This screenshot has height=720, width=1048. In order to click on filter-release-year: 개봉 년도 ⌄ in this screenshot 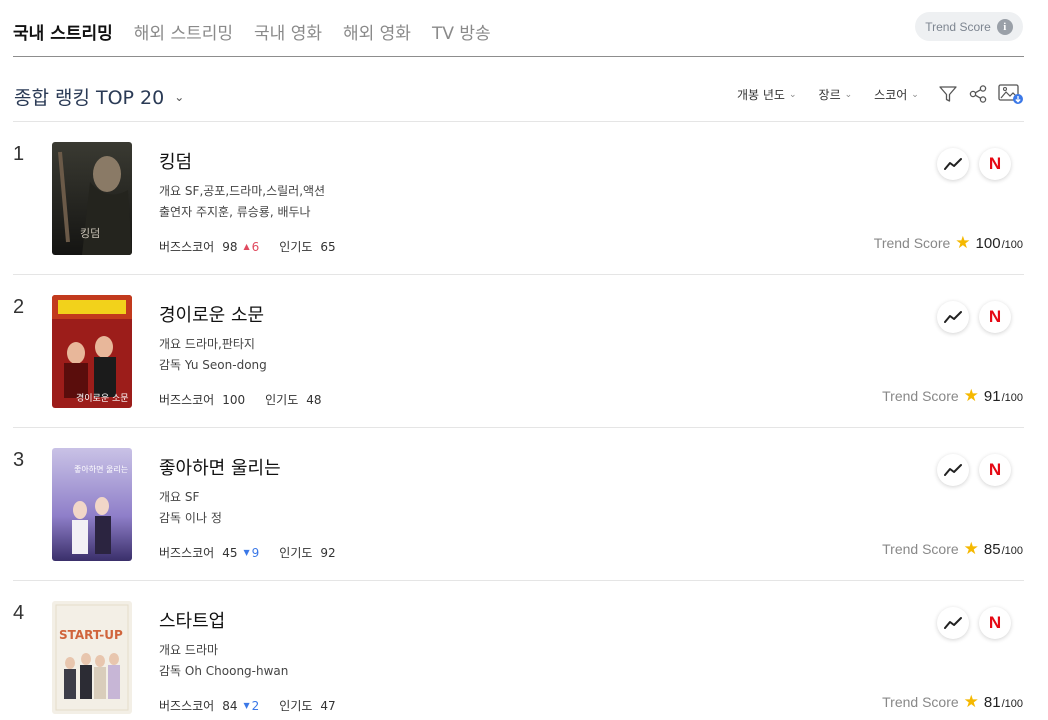, I will do `click(767, 94)`.